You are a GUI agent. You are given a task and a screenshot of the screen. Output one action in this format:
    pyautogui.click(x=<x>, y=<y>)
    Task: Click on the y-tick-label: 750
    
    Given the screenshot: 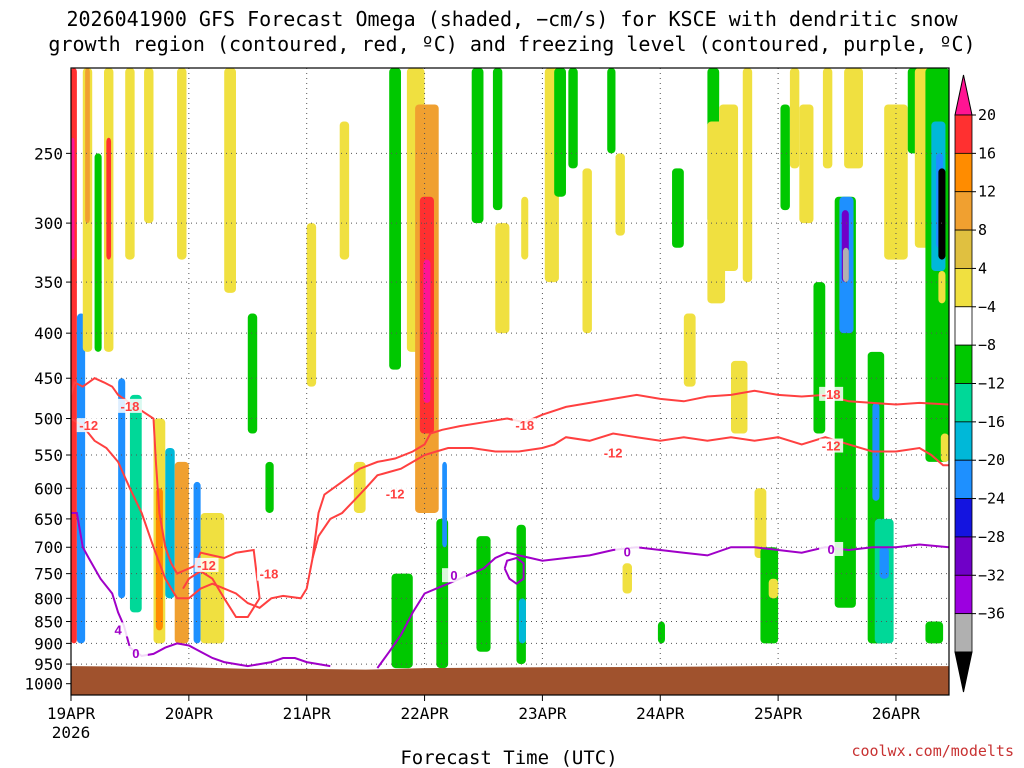 What is the action you would take?
    pyautogui.click(x=48, y=574)
    